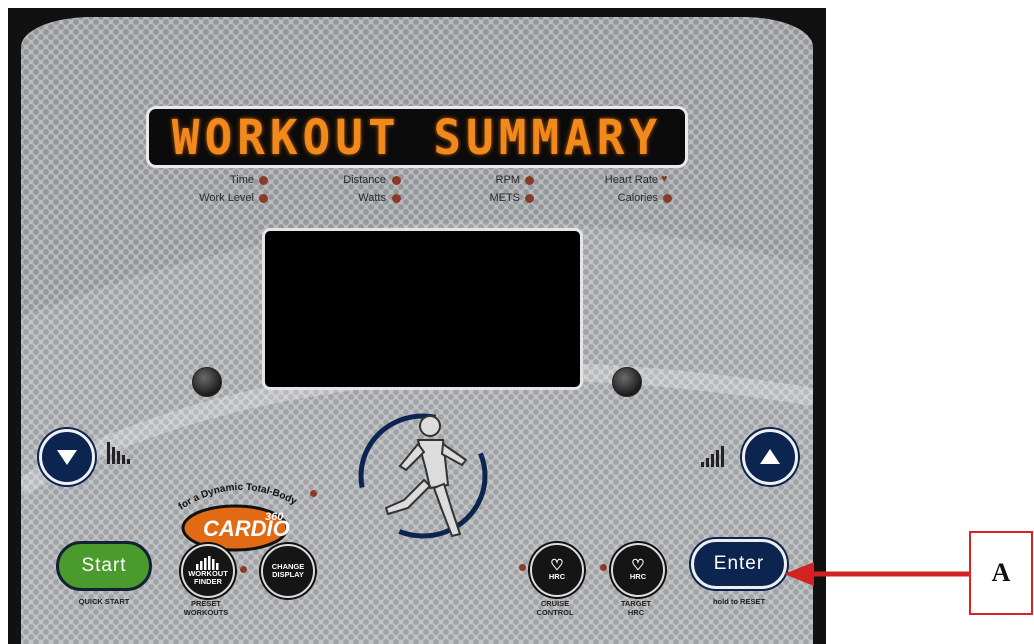  I want to click on start-label: Start, so click(104, 565).